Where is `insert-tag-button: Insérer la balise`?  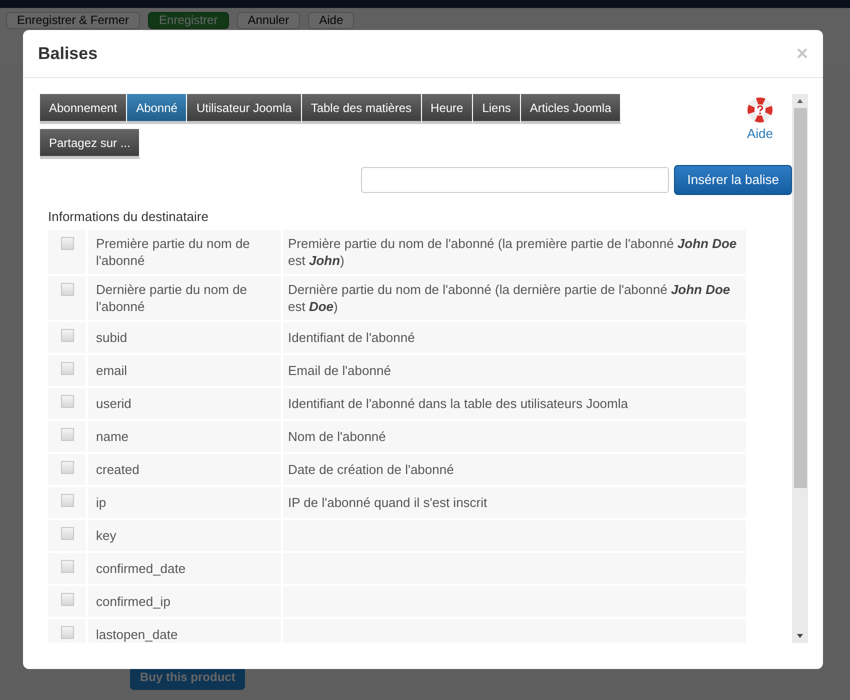 insert-tag-button: Insérer la balise is located at coordinates (733, 180).